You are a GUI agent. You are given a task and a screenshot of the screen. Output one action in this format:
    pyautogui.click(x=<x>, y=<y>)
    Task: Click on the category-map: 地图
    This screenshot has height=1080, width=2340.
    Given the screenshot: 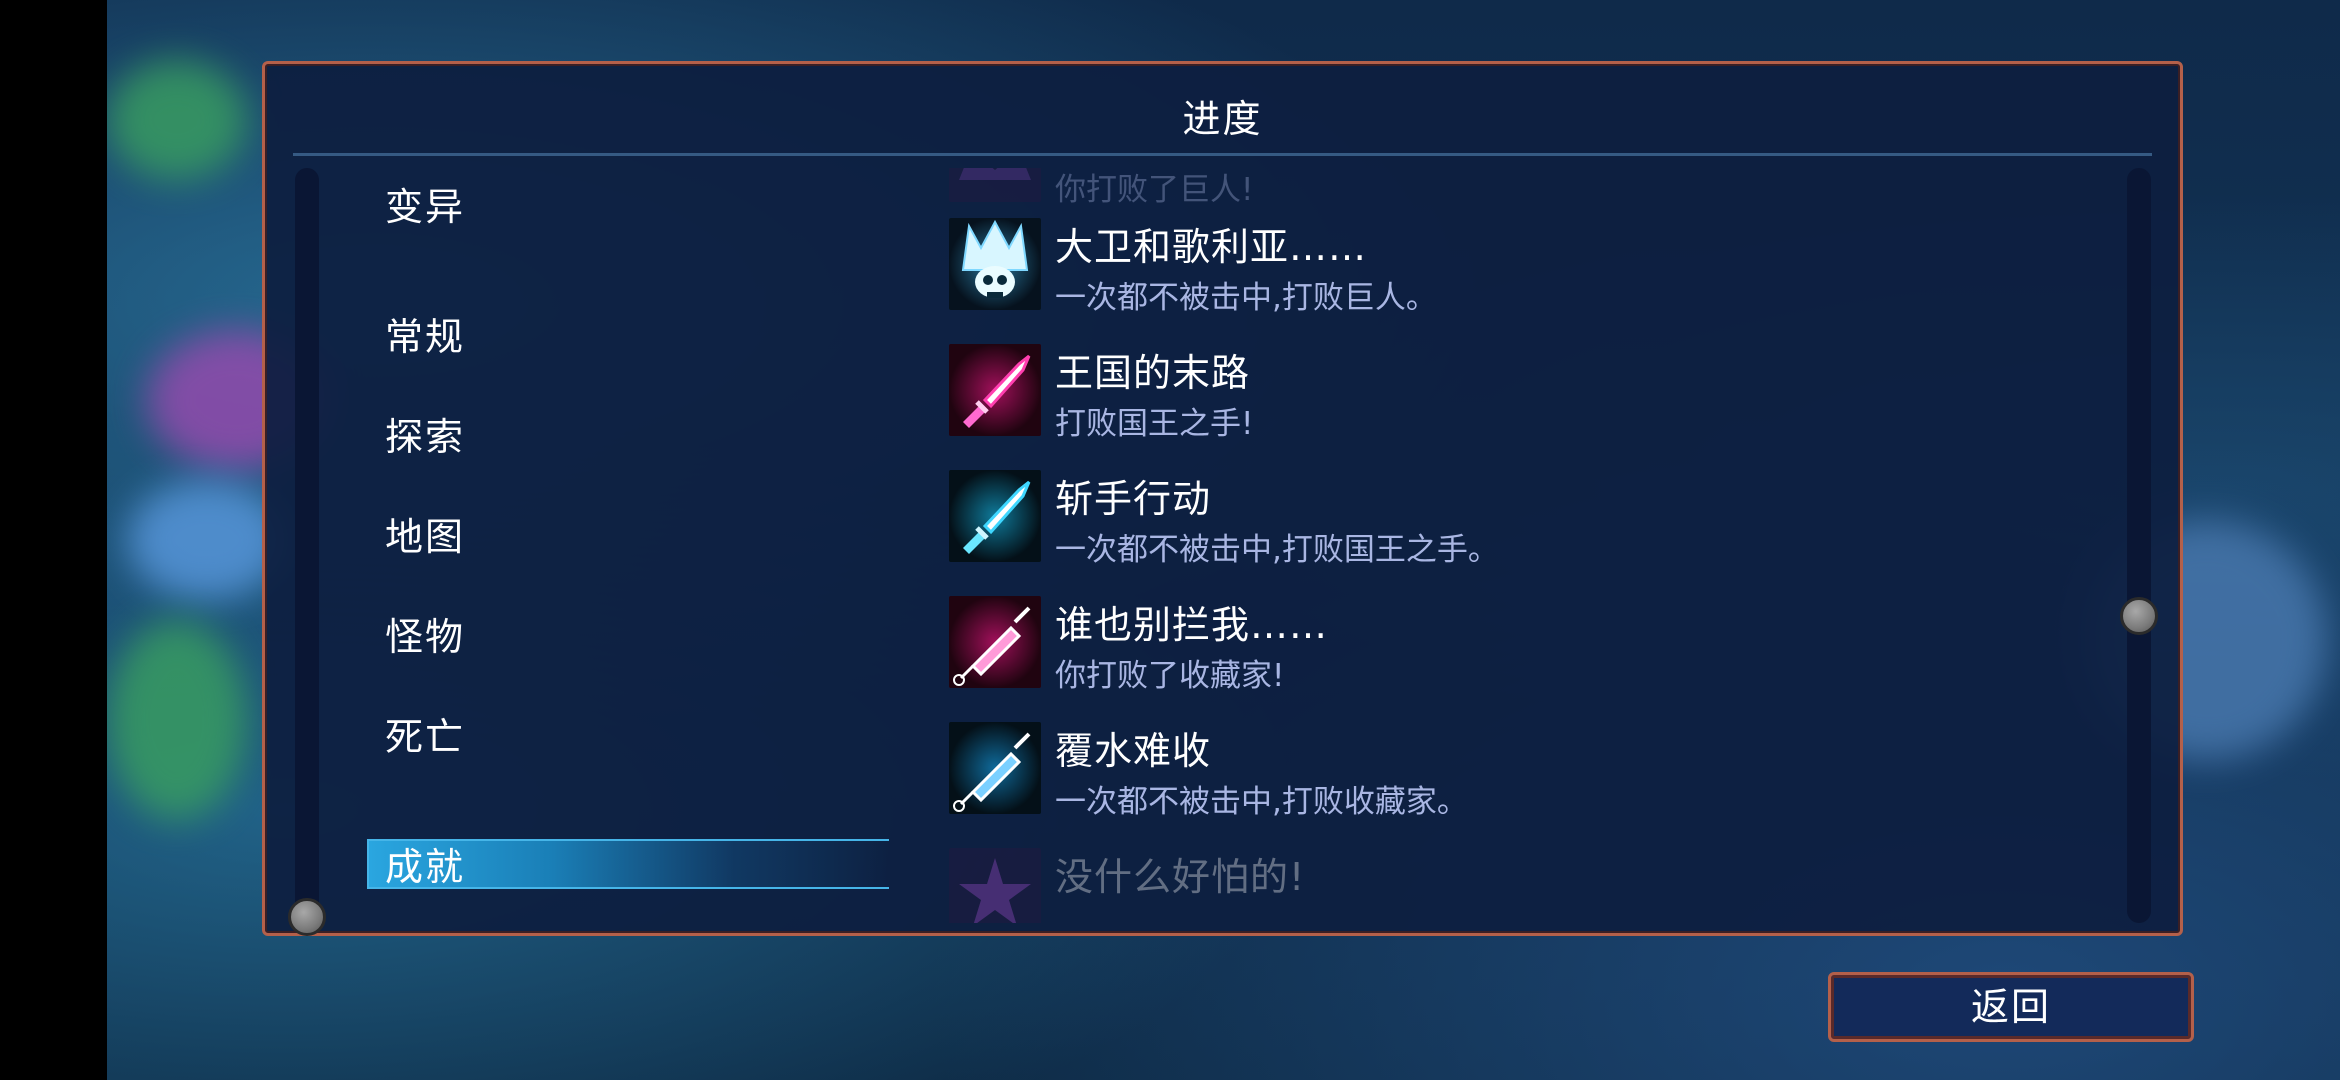 What is the action you would take?
    pyautogui.click(x=425, y=533)
    